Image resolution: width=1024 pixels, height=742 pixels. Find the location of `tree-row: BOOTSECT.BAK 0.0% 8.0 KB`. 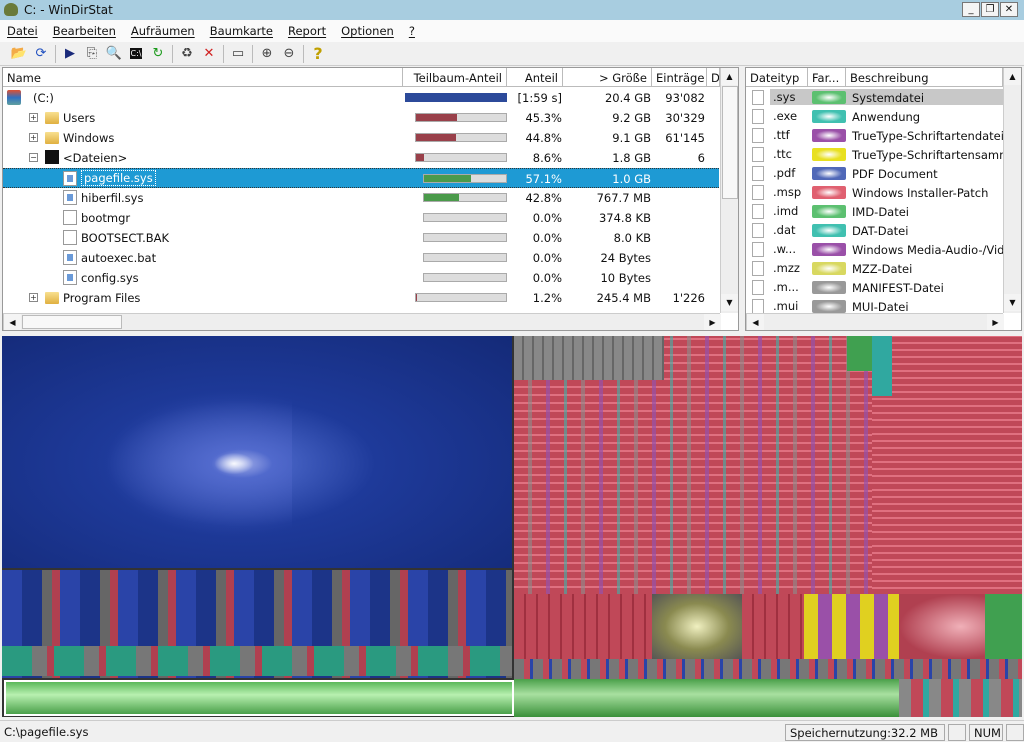

tree-row: BOOTSECT.BAK 0.0% 8.0 KB is located at coordinates (361, 238).